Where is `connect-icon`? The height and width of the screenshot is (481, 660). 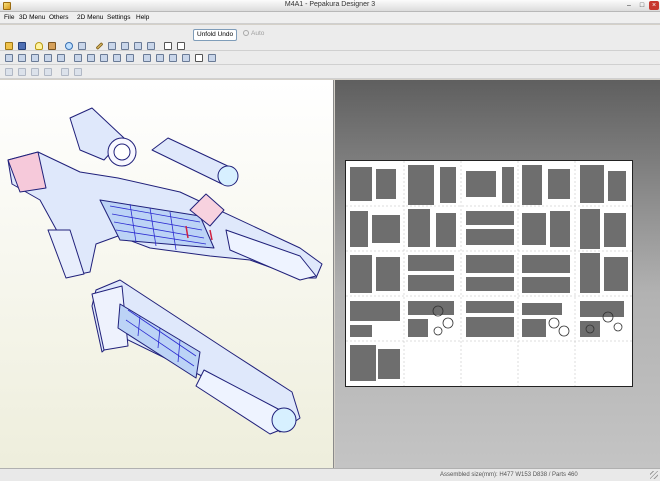
connect-icon is located at coordinates (104, 58).